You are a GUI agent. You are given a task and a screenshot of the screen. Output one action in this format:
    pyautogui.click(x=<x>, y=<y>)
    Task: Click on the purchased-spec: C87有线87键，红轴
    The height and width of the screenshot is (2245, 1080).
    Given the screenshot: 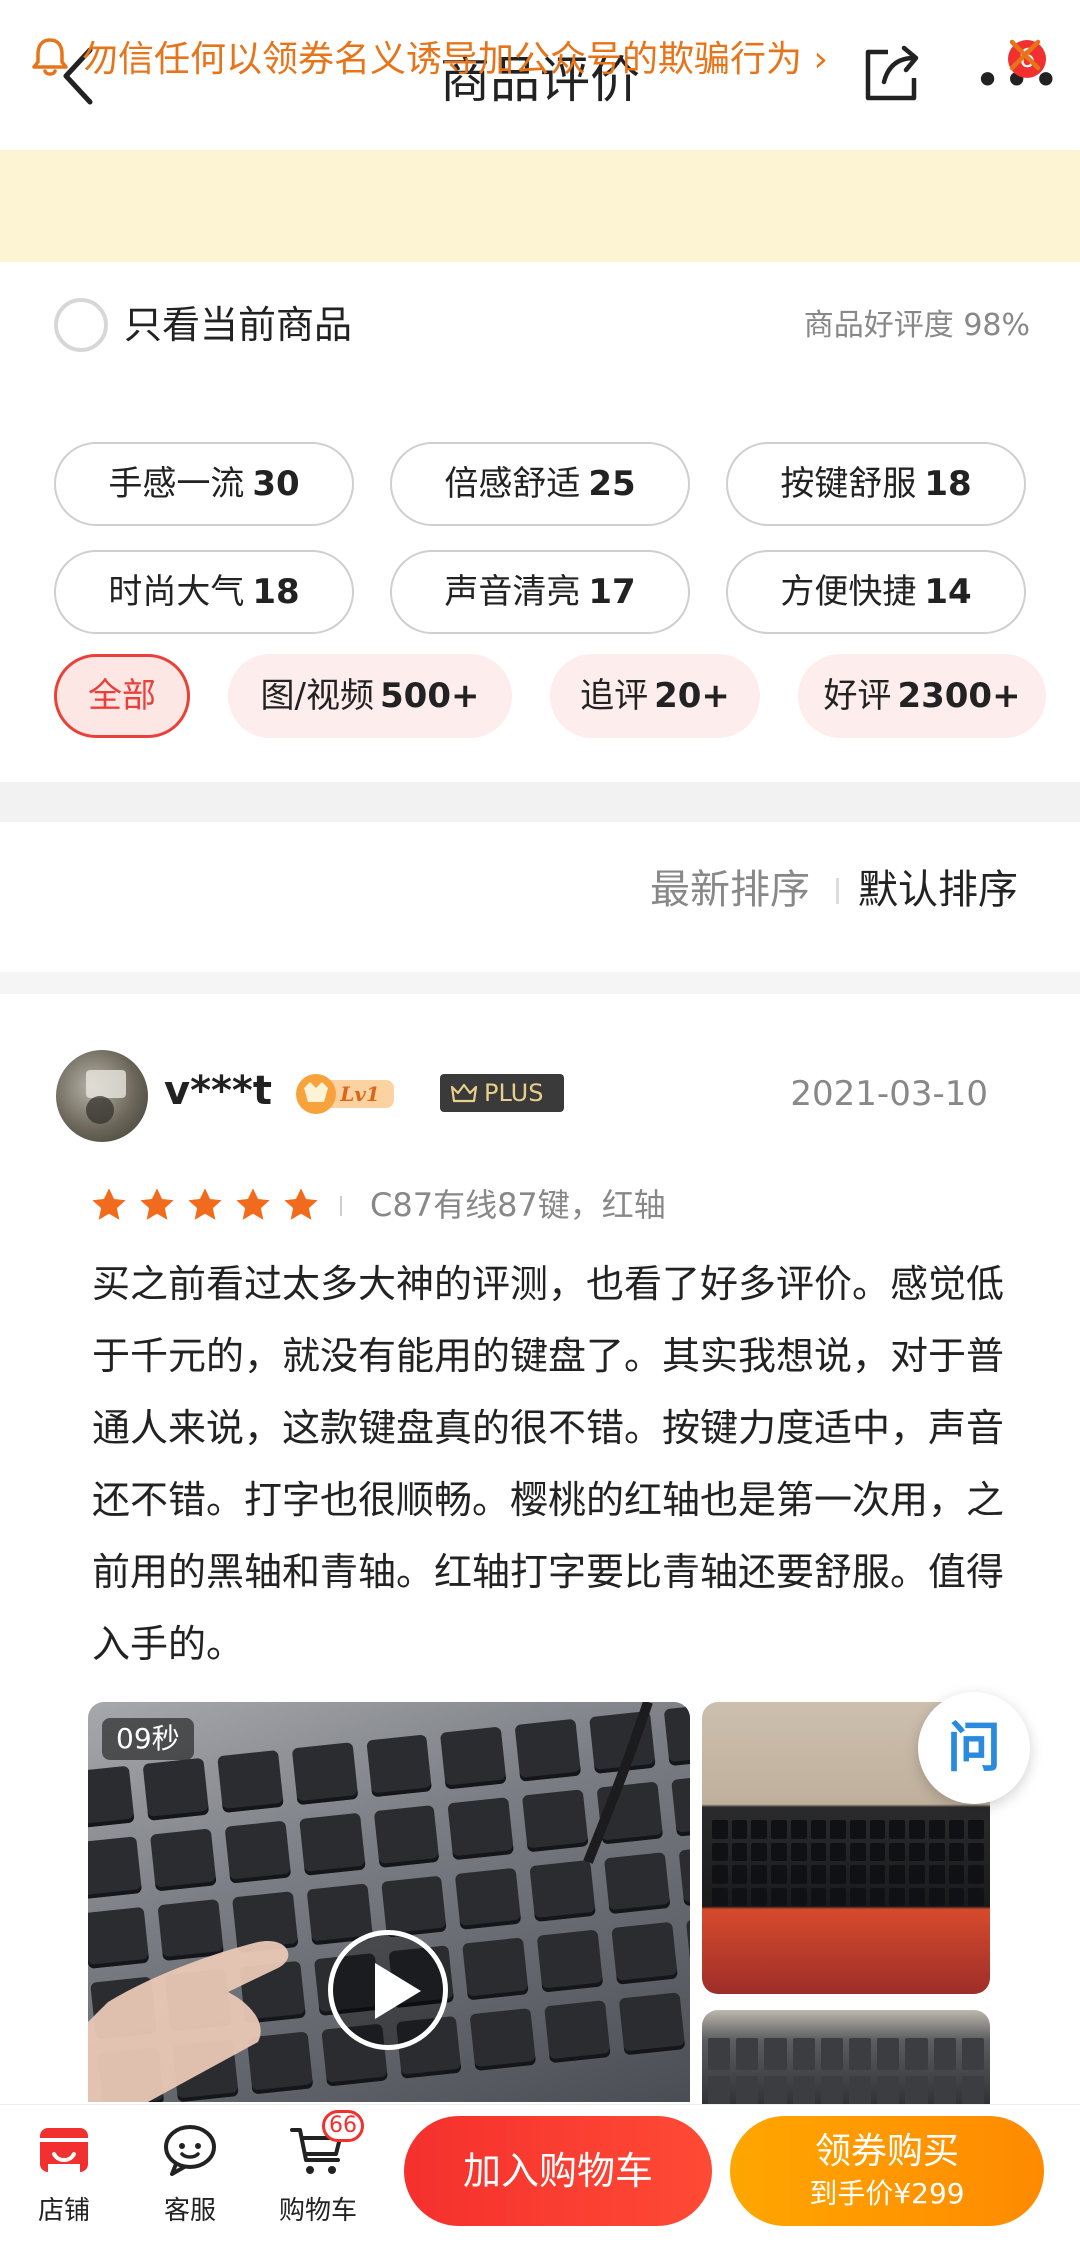 What is the action you would take?
    pyautogui.click(x=518, y=1205)
    